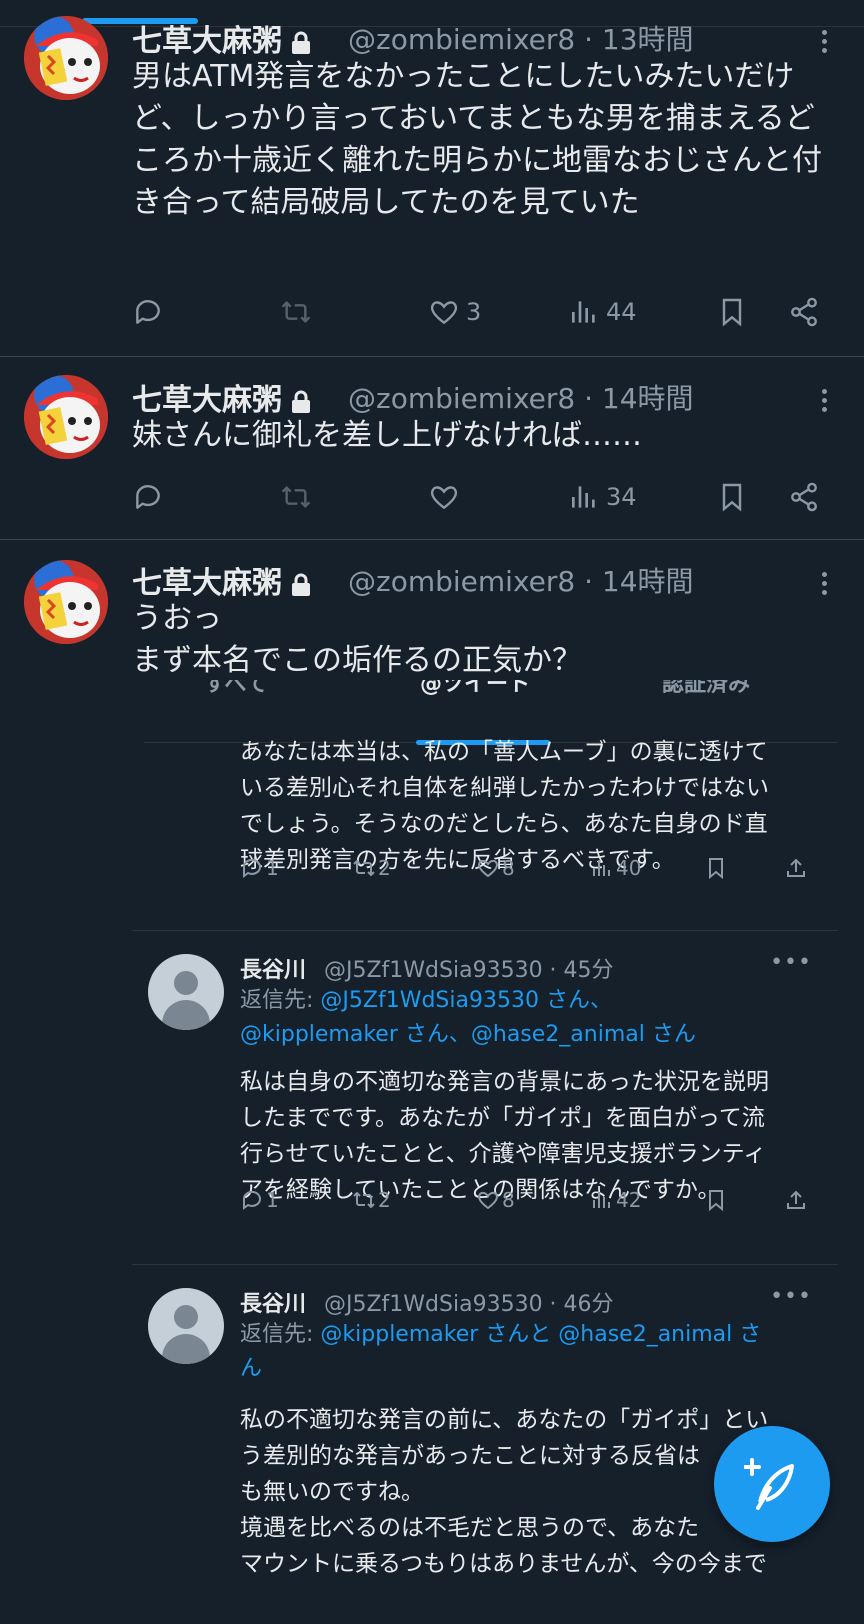 This screenshot has width=864, height=1624. What do you see at coordinates (357, 660) in the screenshot?
I see `tweet-text-line-2: まず本名でこの垢作るの正気か？` at bounding box center [357, 660].